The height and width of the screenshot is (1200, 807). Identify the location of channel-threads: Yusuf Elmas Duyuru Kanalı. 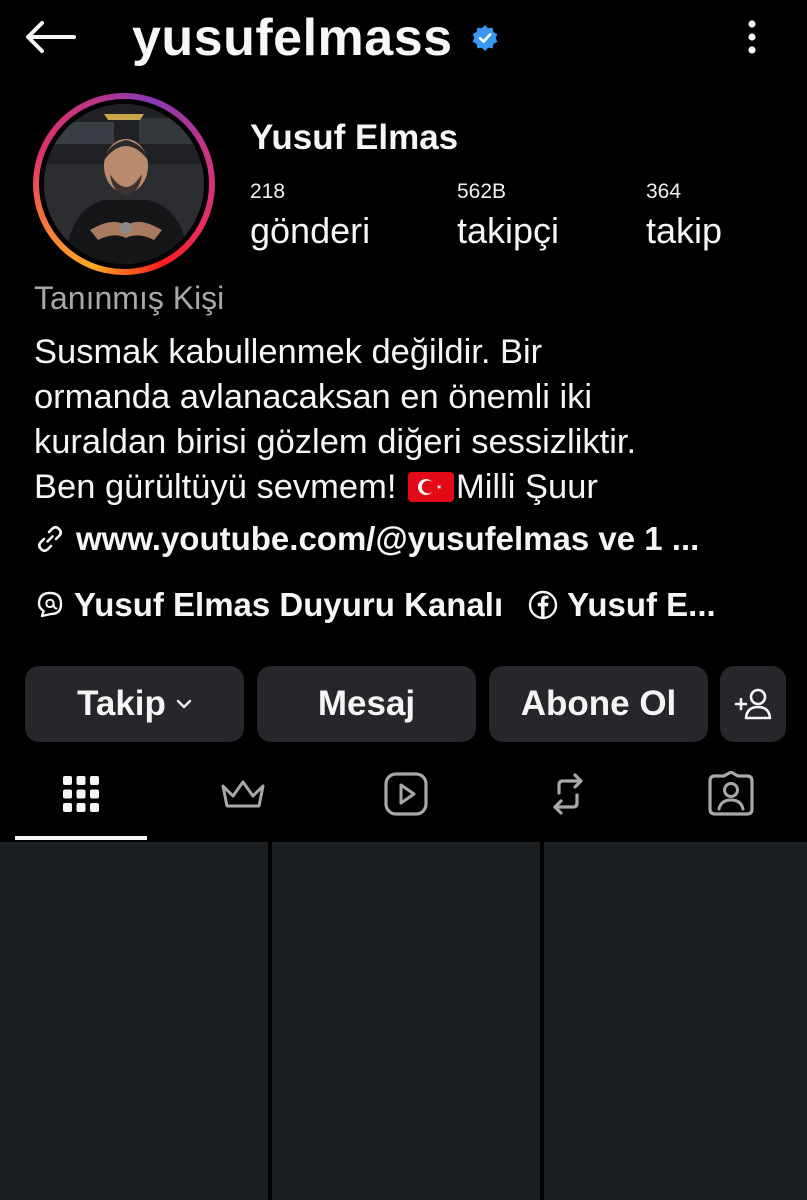
(268, 605).